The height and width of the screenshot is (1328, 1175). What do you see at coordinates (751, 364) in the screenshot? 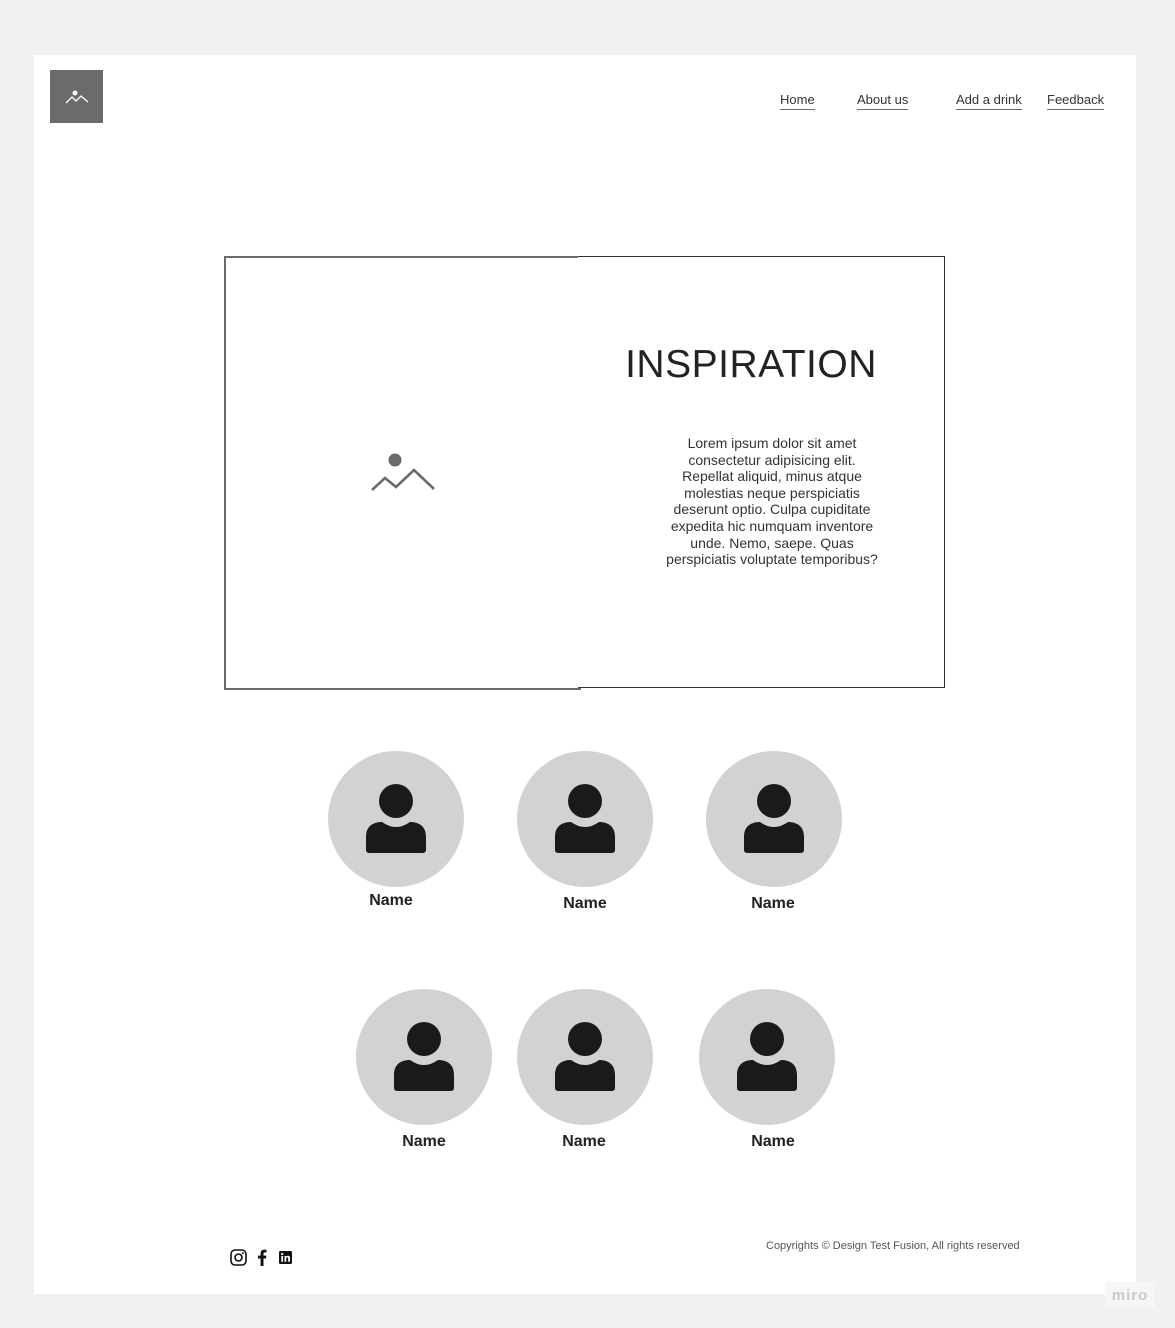
I see `hero-title: INSPIRATION` at bounding box center [751, 364].